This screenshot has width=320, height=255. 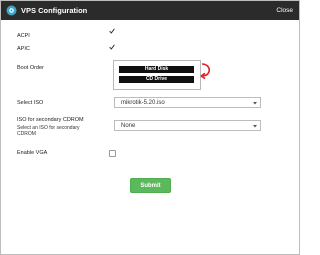 I want to click on apic-label: APIC, so click(x=23, y=49).